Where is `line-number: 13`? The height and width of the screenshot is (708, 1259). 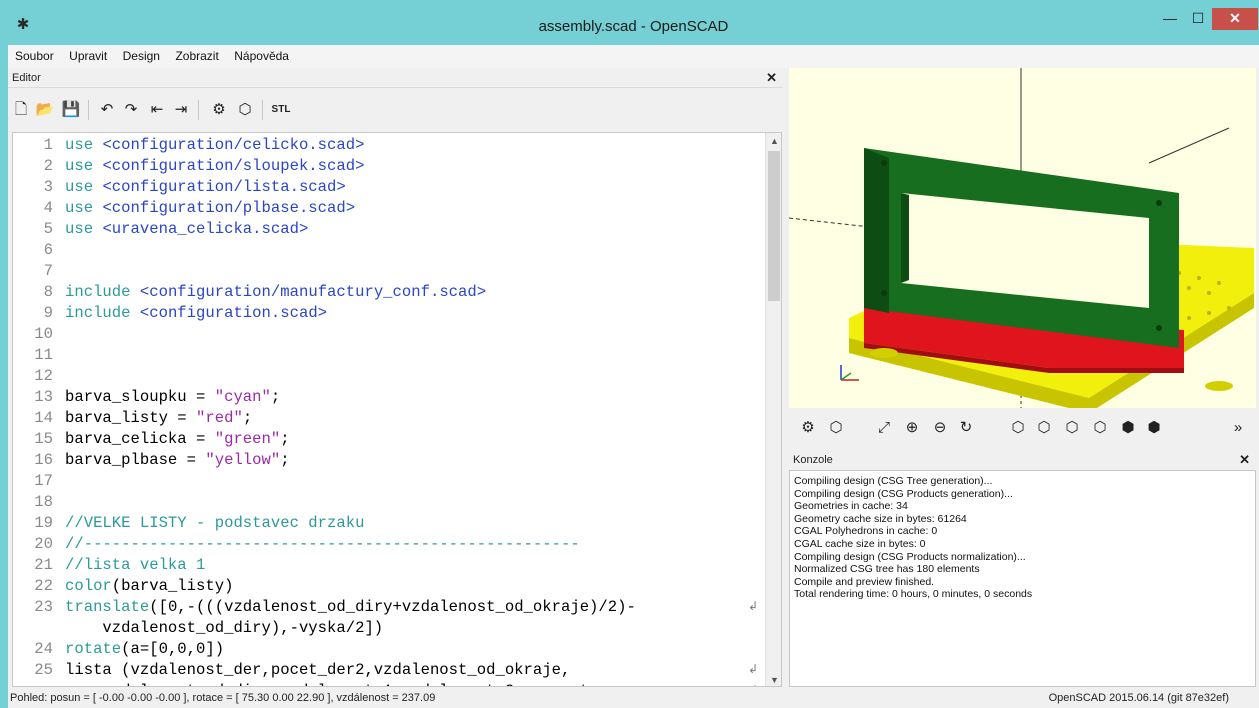 line-number: 13 is located at coordinates (43, 397).